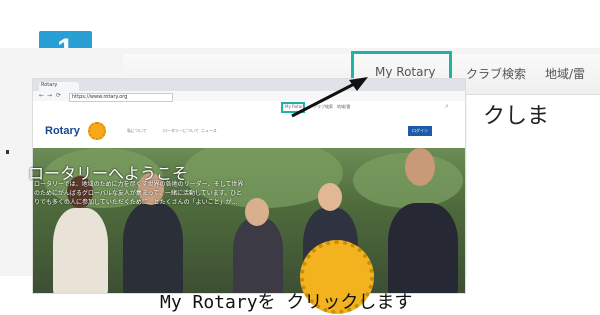 This screenshot has width=600, height=315. I want to click on pointer-arrow-icon, so click(329, 97).